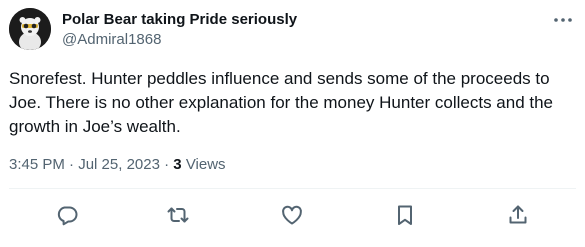 Image resolution: width=585 pixels, height=247 pixels. I want to click on author-display-name: Polar Bear taking Pride seriously, so click(179, 19).